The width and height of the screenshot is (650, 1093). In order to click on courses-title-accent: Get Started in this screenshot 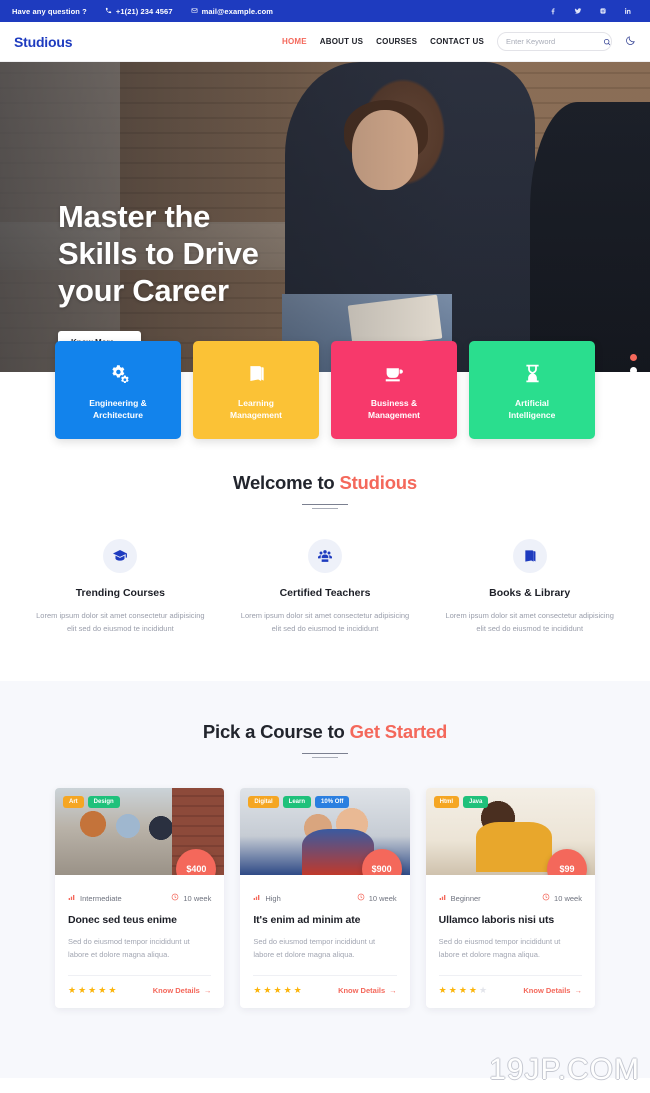, I will do `click(398, 731)`.